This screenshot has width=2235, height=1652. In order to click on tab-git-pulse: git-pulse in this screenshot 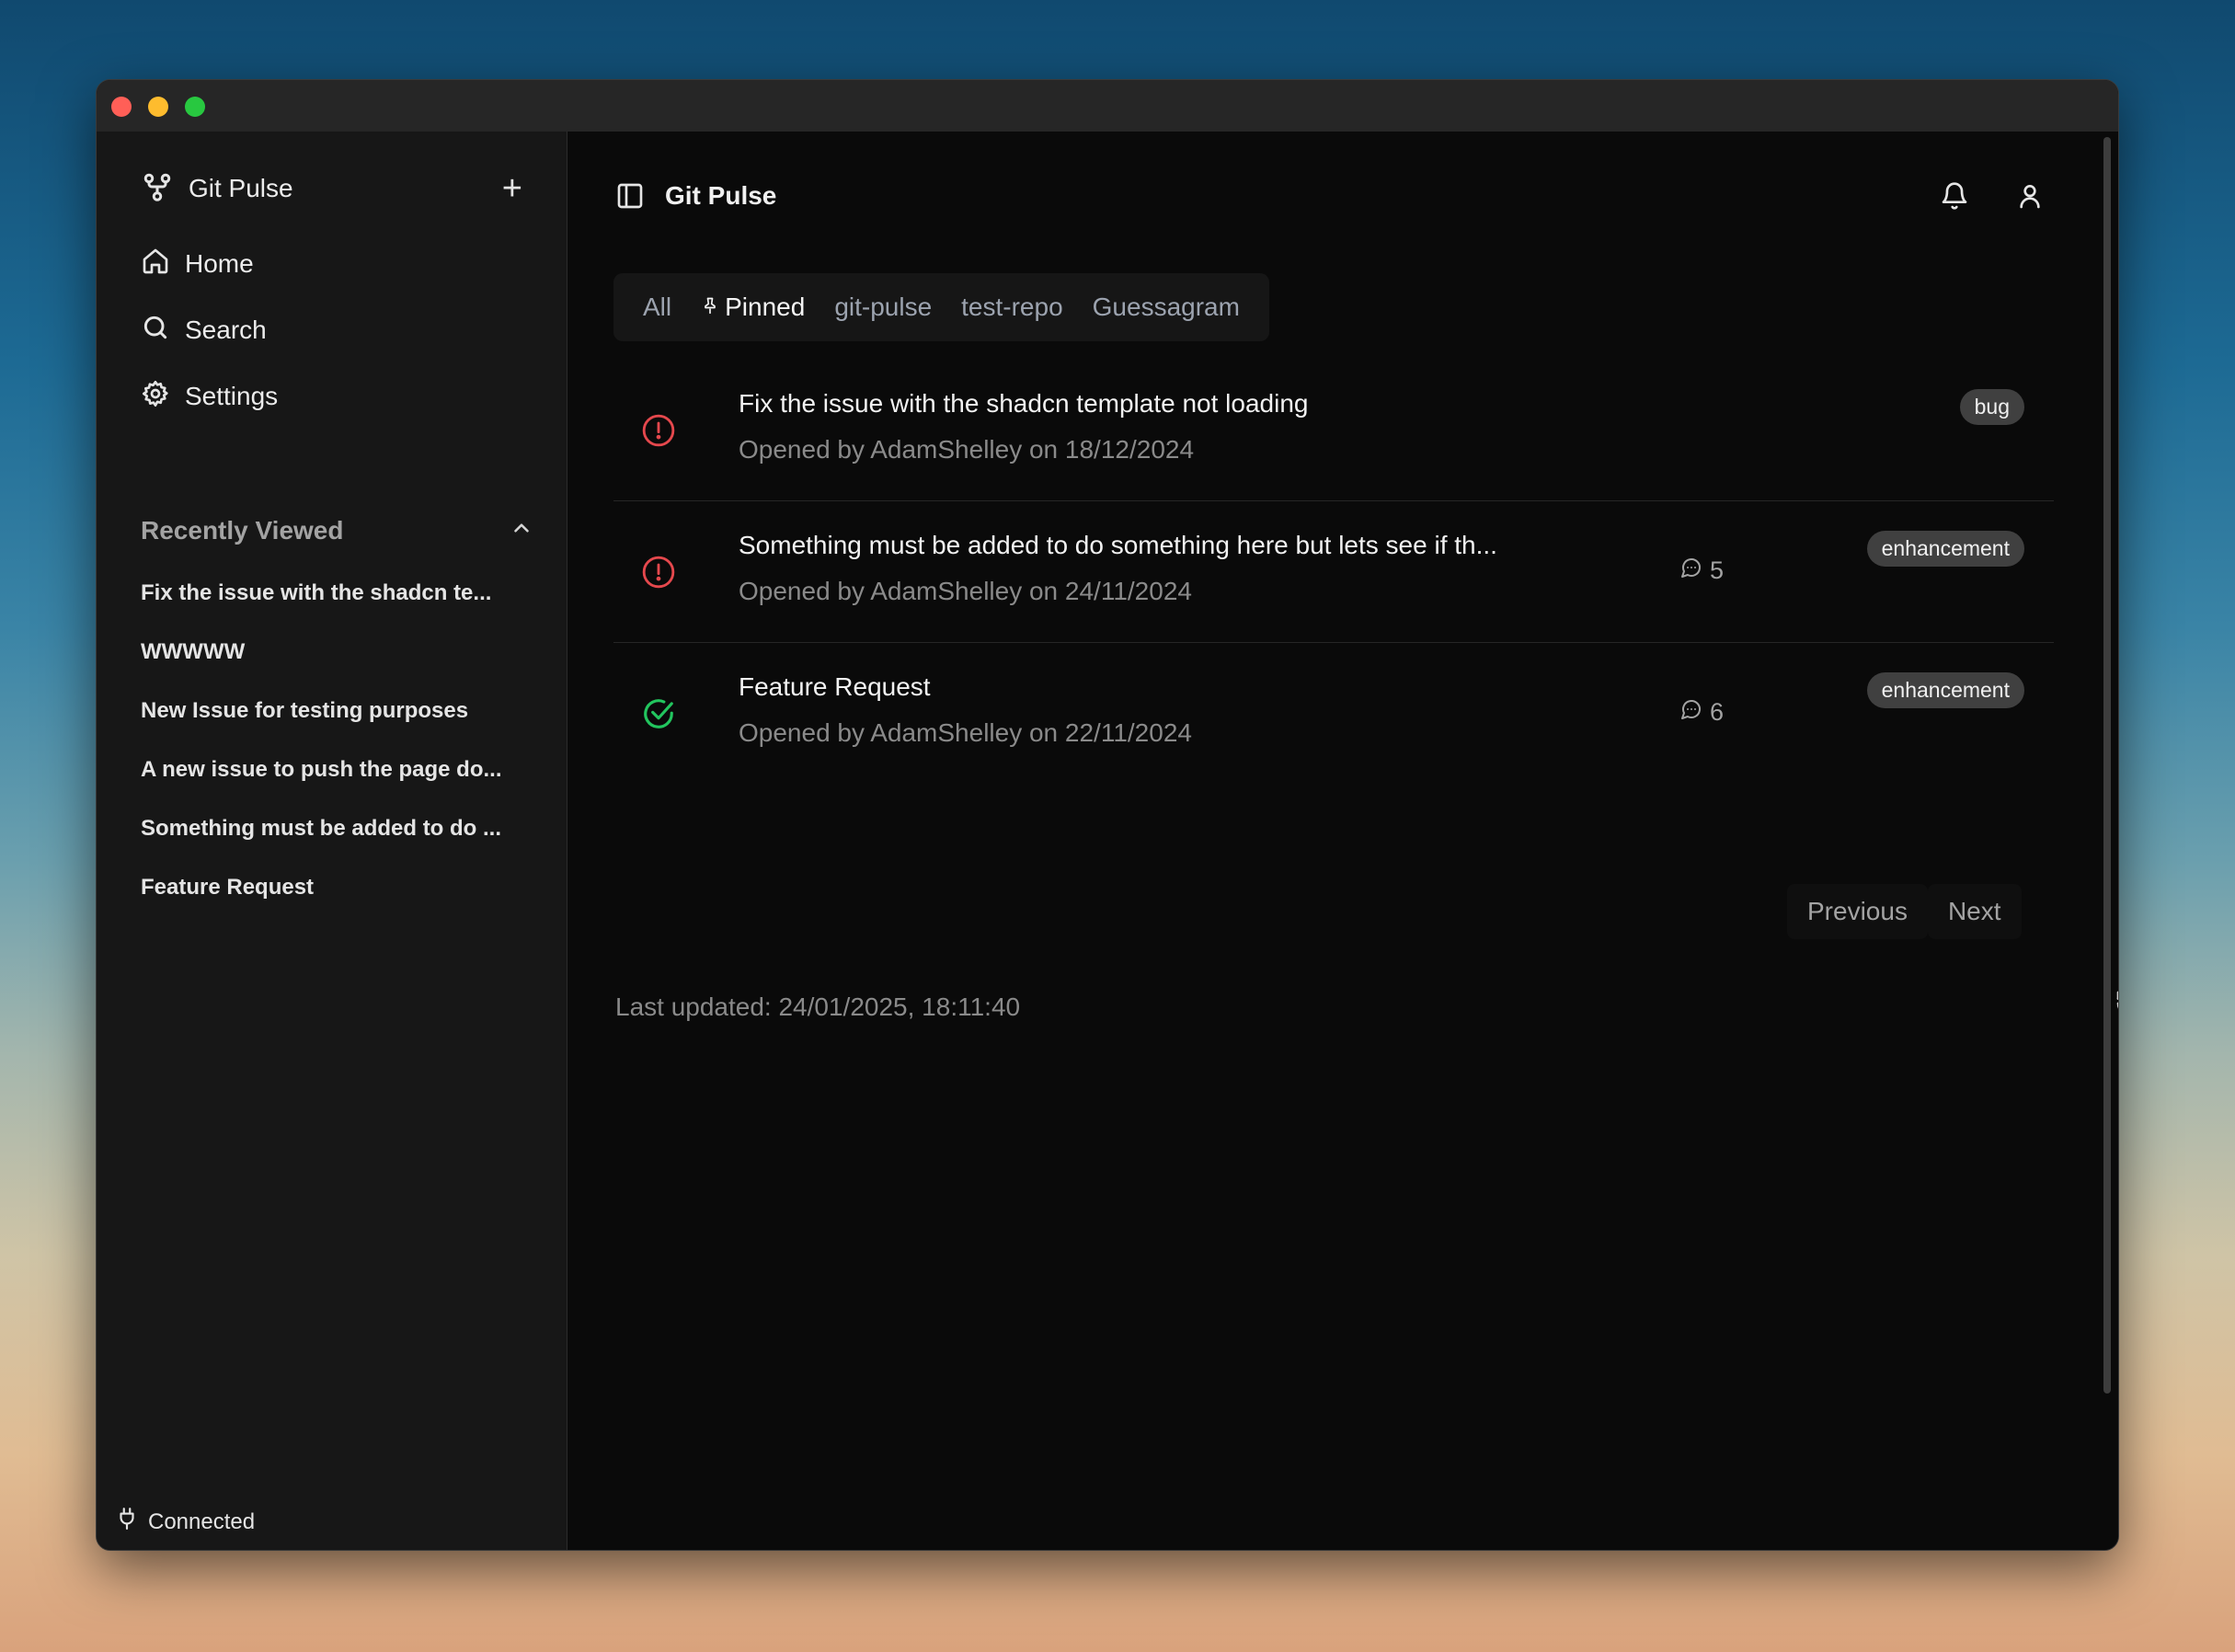, I will do `click(883, 307)`.